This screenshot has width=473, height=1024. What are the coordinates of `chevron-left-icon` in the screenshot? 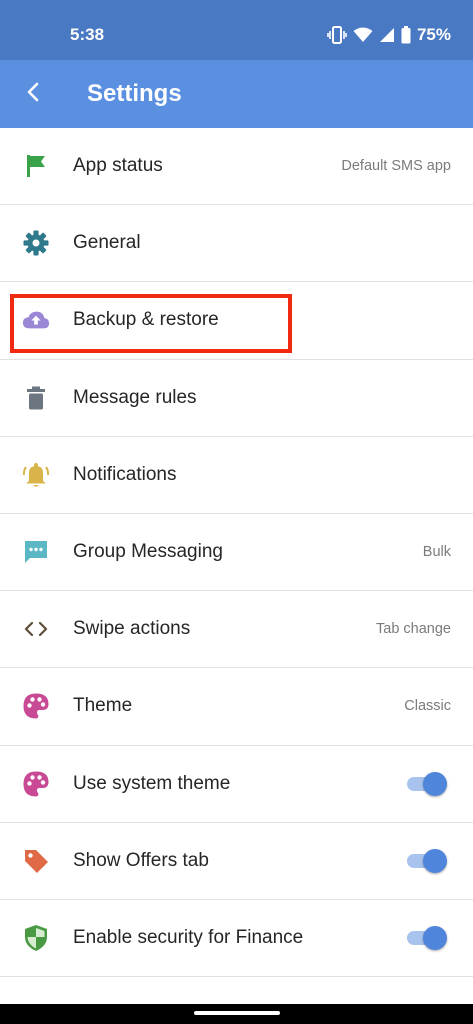 It's located at (34, 94).